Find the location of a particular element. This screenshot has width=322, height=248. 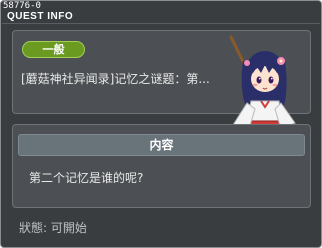

category-badge: 一般 is located at coordinates (53, 49).